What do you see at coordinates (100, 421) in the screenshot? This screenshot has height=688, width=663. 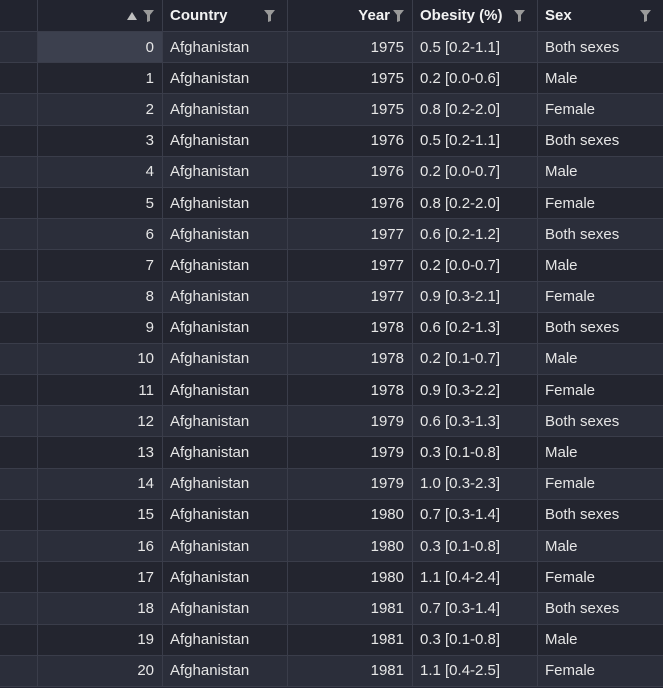 I see `cell-index: 12` at bounding box center [100, 421].